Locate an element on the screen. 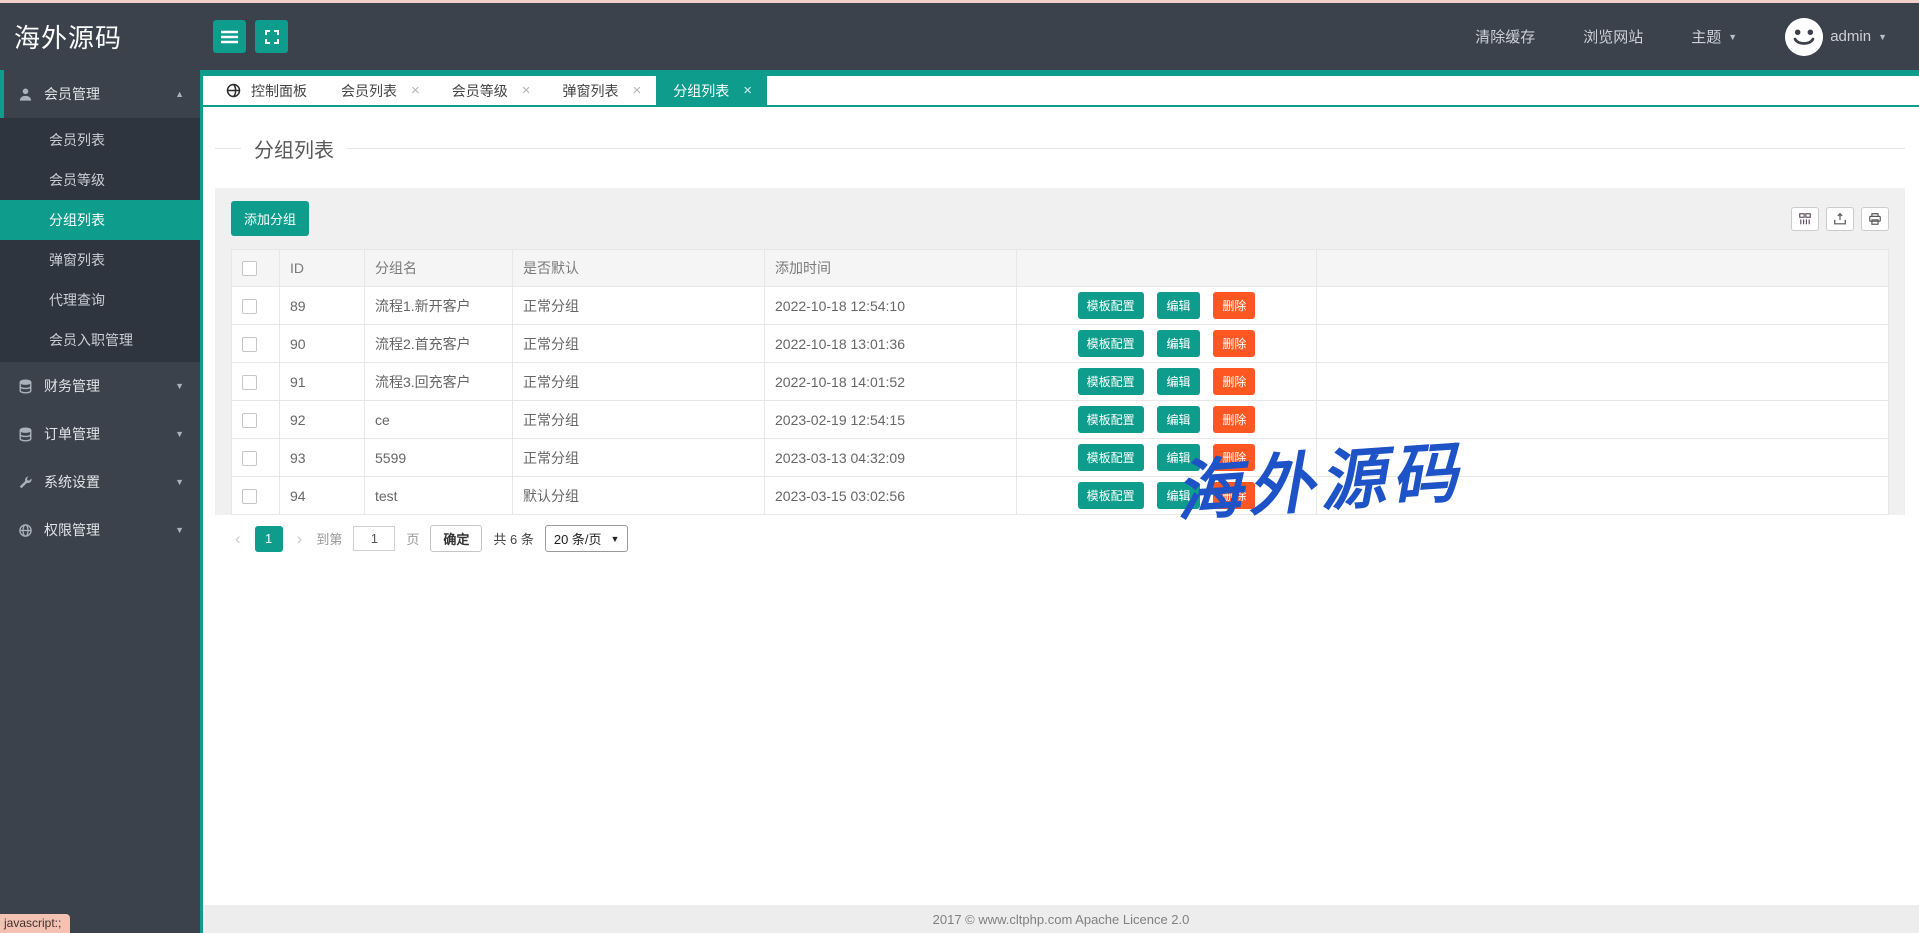 This screenshot has width=1919, height=933. print-button is located at coordinates (1875, 218).